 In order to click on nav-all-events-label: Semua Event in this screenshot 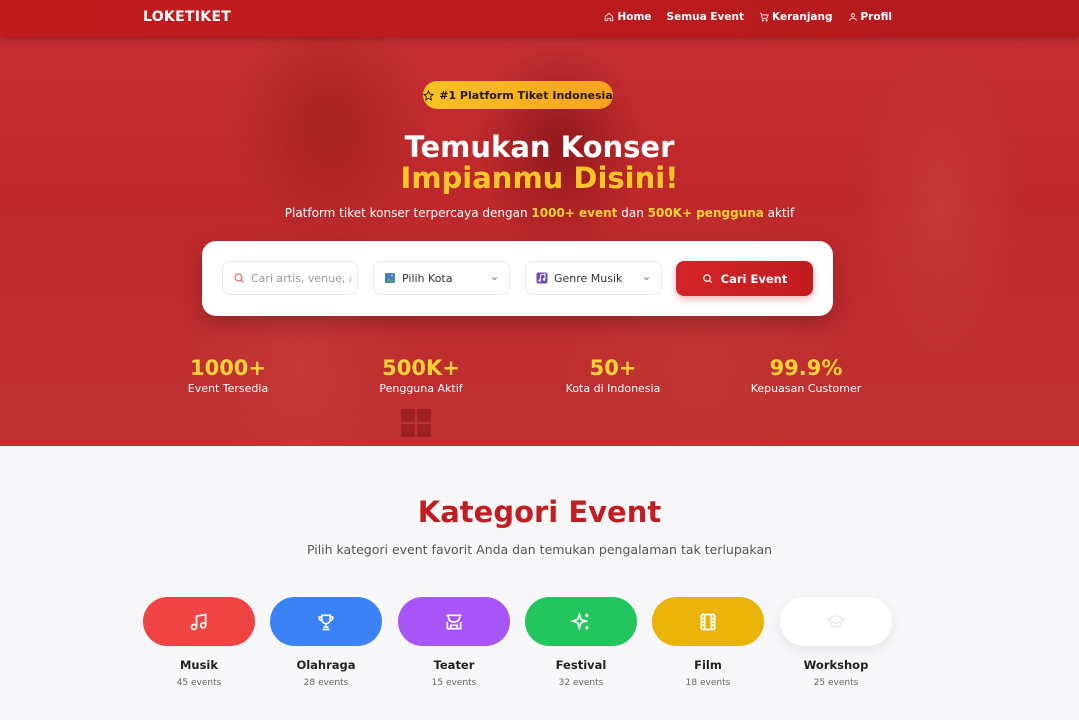, I will do `click(705, 17)`.